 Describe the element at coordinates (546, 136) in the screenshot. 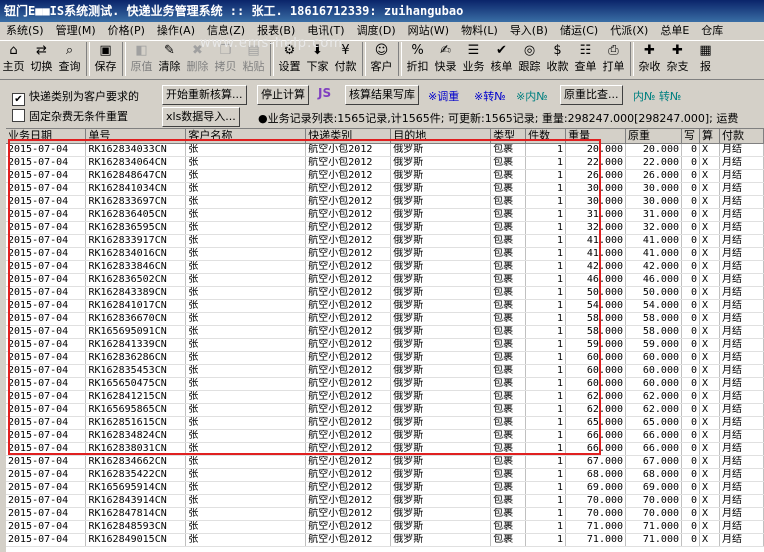

I see `column-header: 件数` at that location.